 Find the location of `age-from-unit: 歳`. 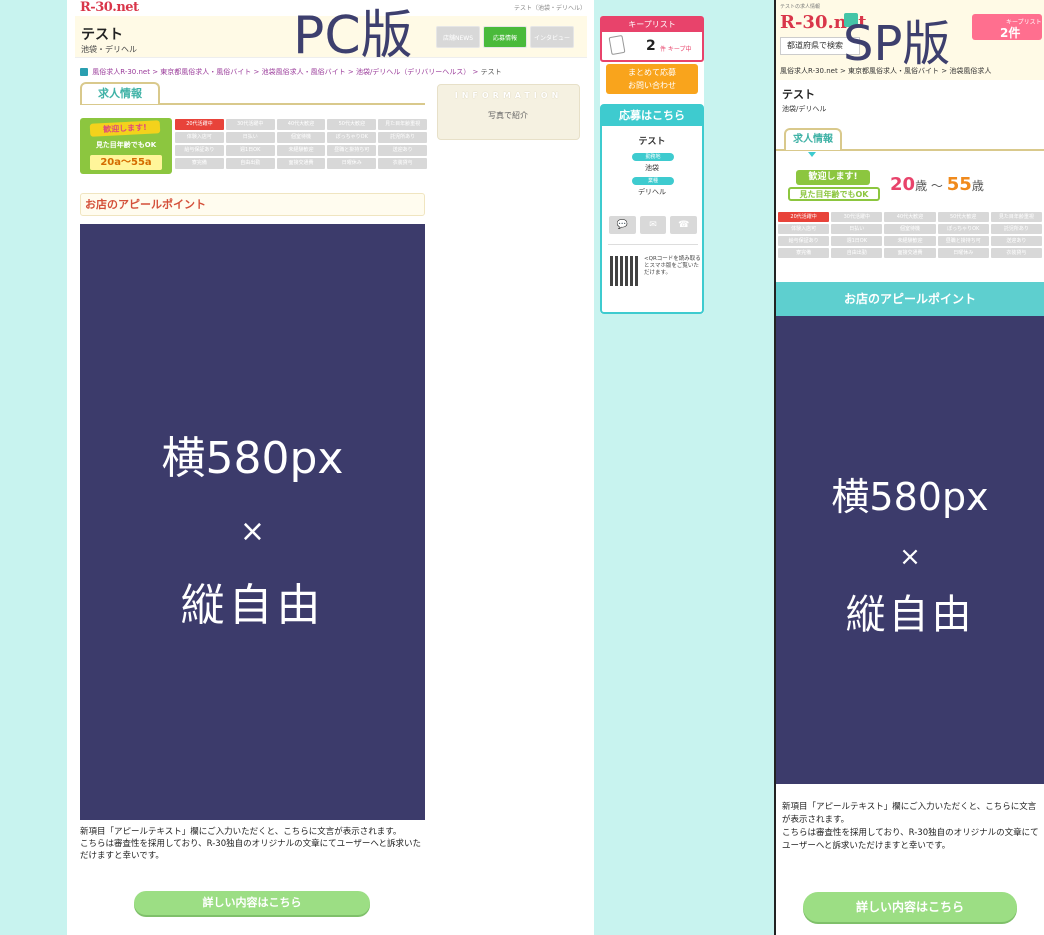

age-from-unit: 歳 is located at coordinates (921, 186).